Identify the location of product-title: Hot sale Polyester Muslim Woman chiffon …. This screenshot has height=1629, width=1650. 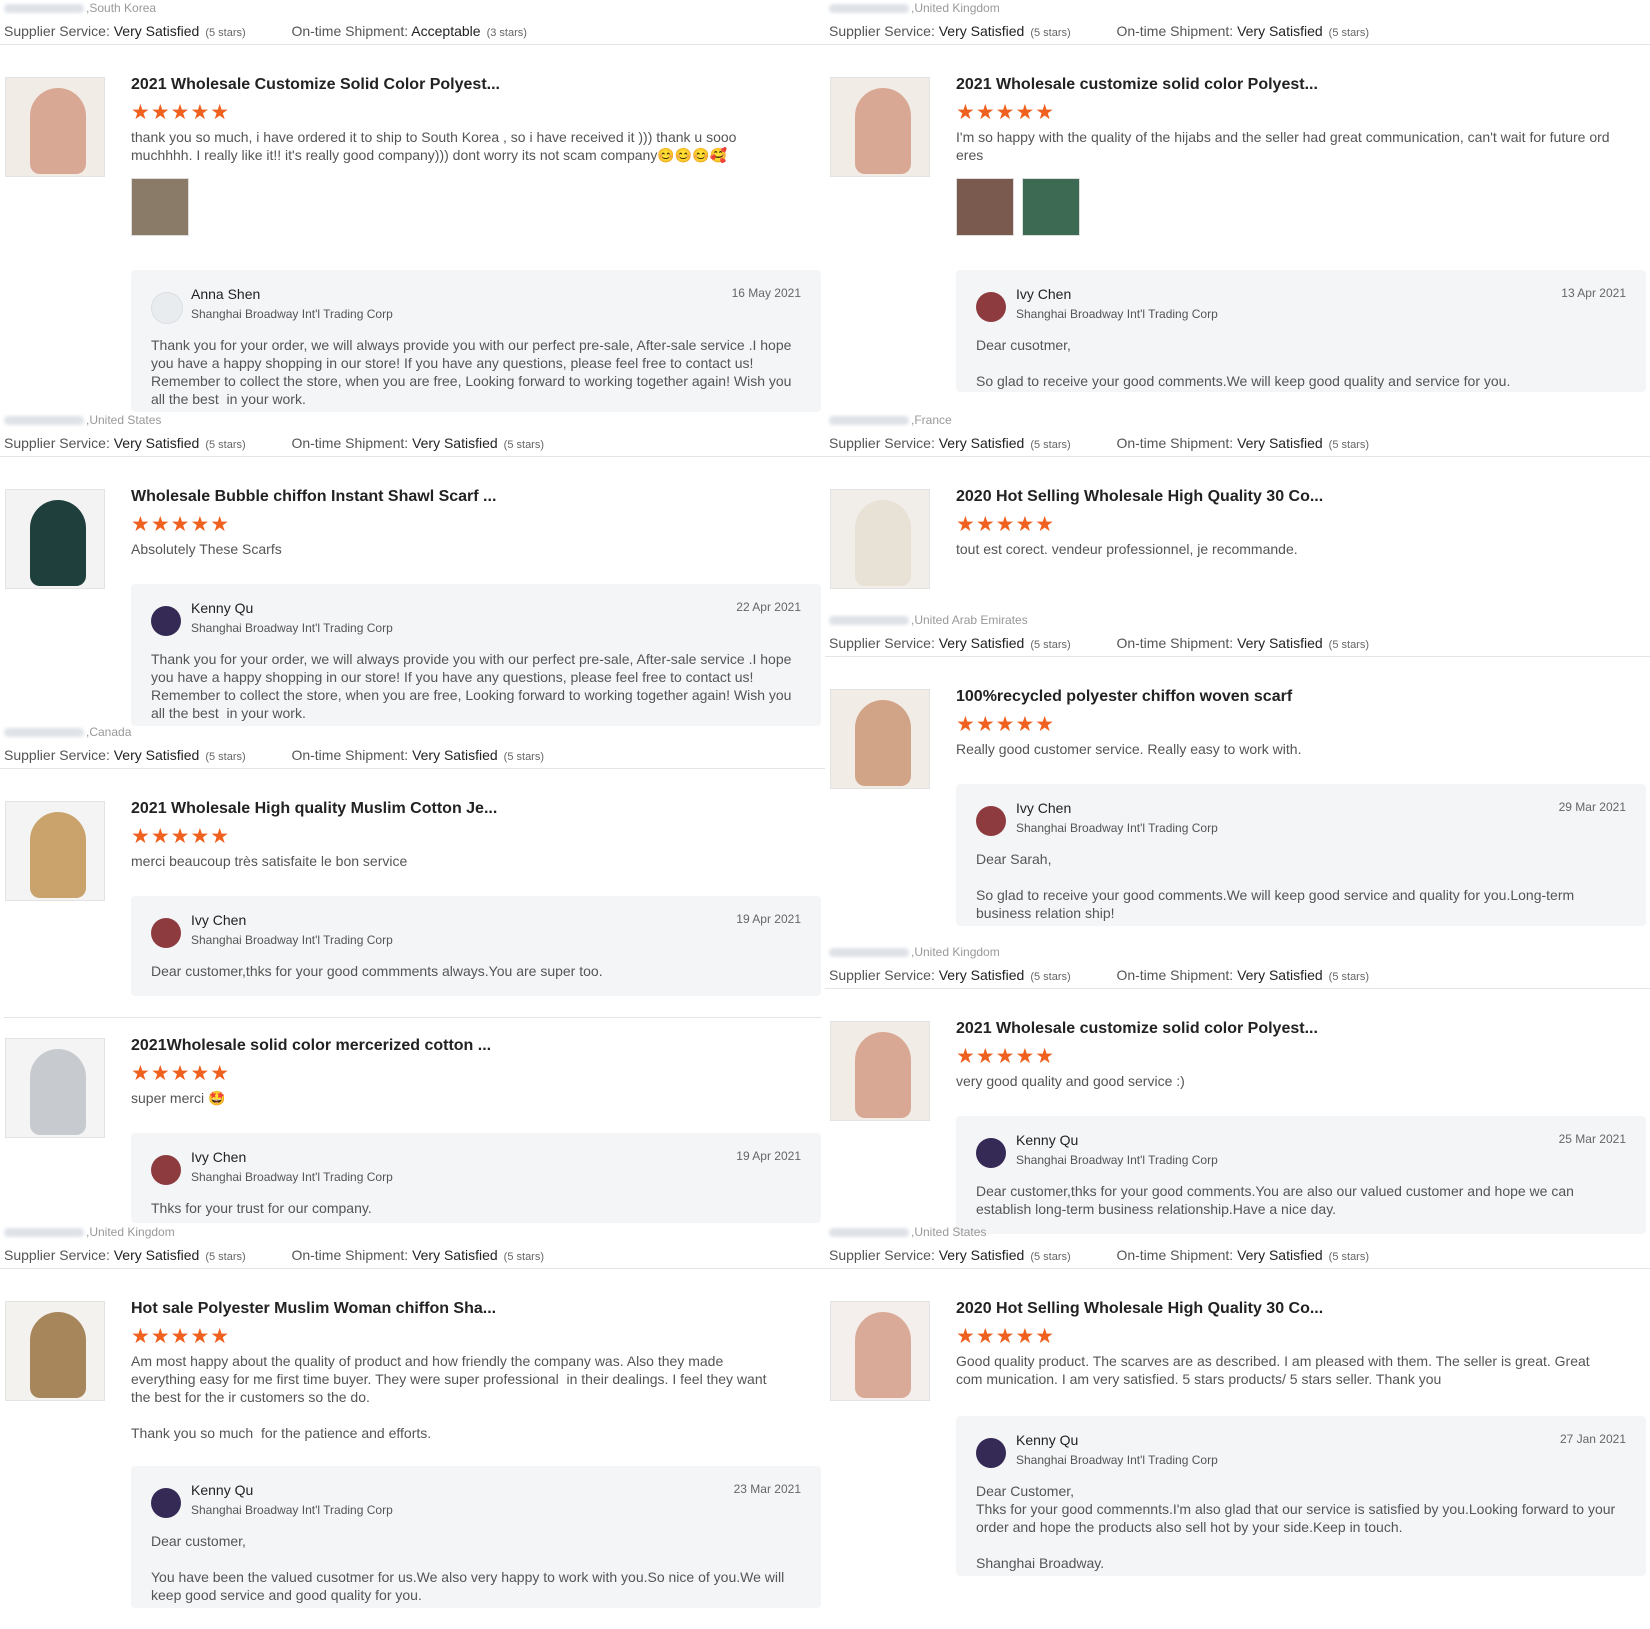
(476, 1309).